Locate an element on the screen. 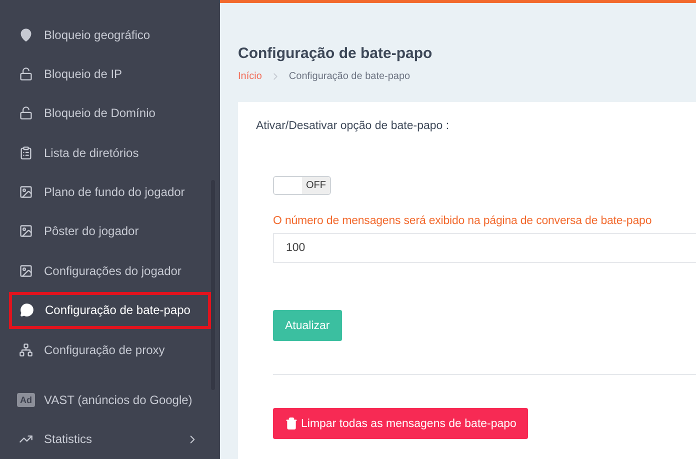 The height and width of the screenshot is (459, 696). trash-icon is located at coordinates (291, 423).